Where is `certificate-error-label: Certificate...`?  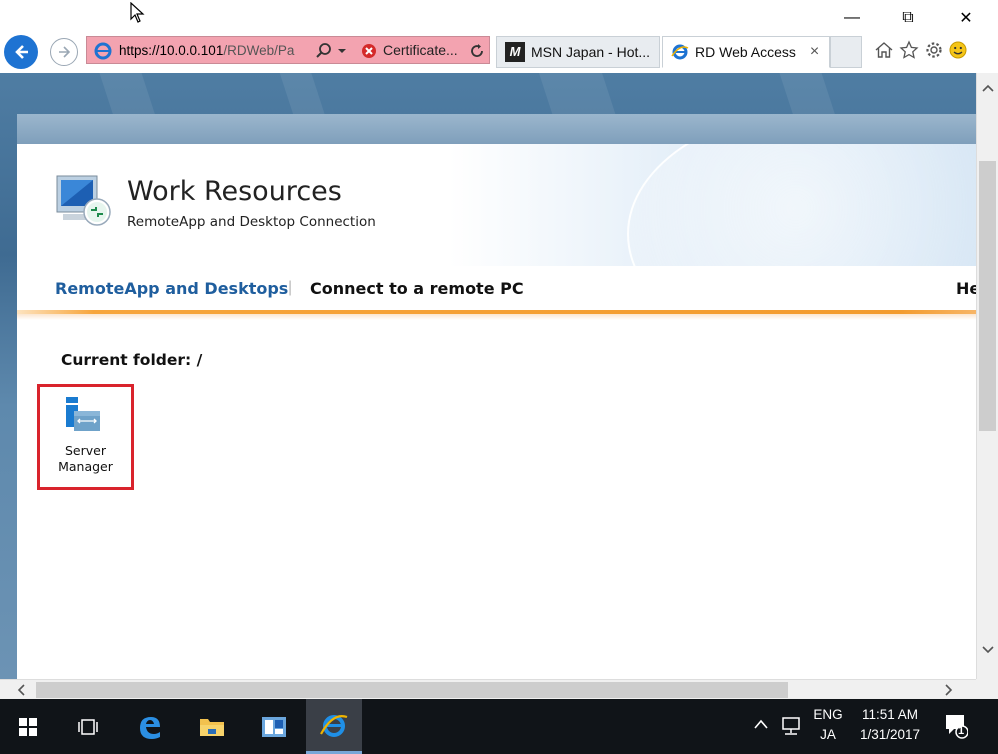 certificate-error-label: Certificate... is located at coordinates (420, 50).